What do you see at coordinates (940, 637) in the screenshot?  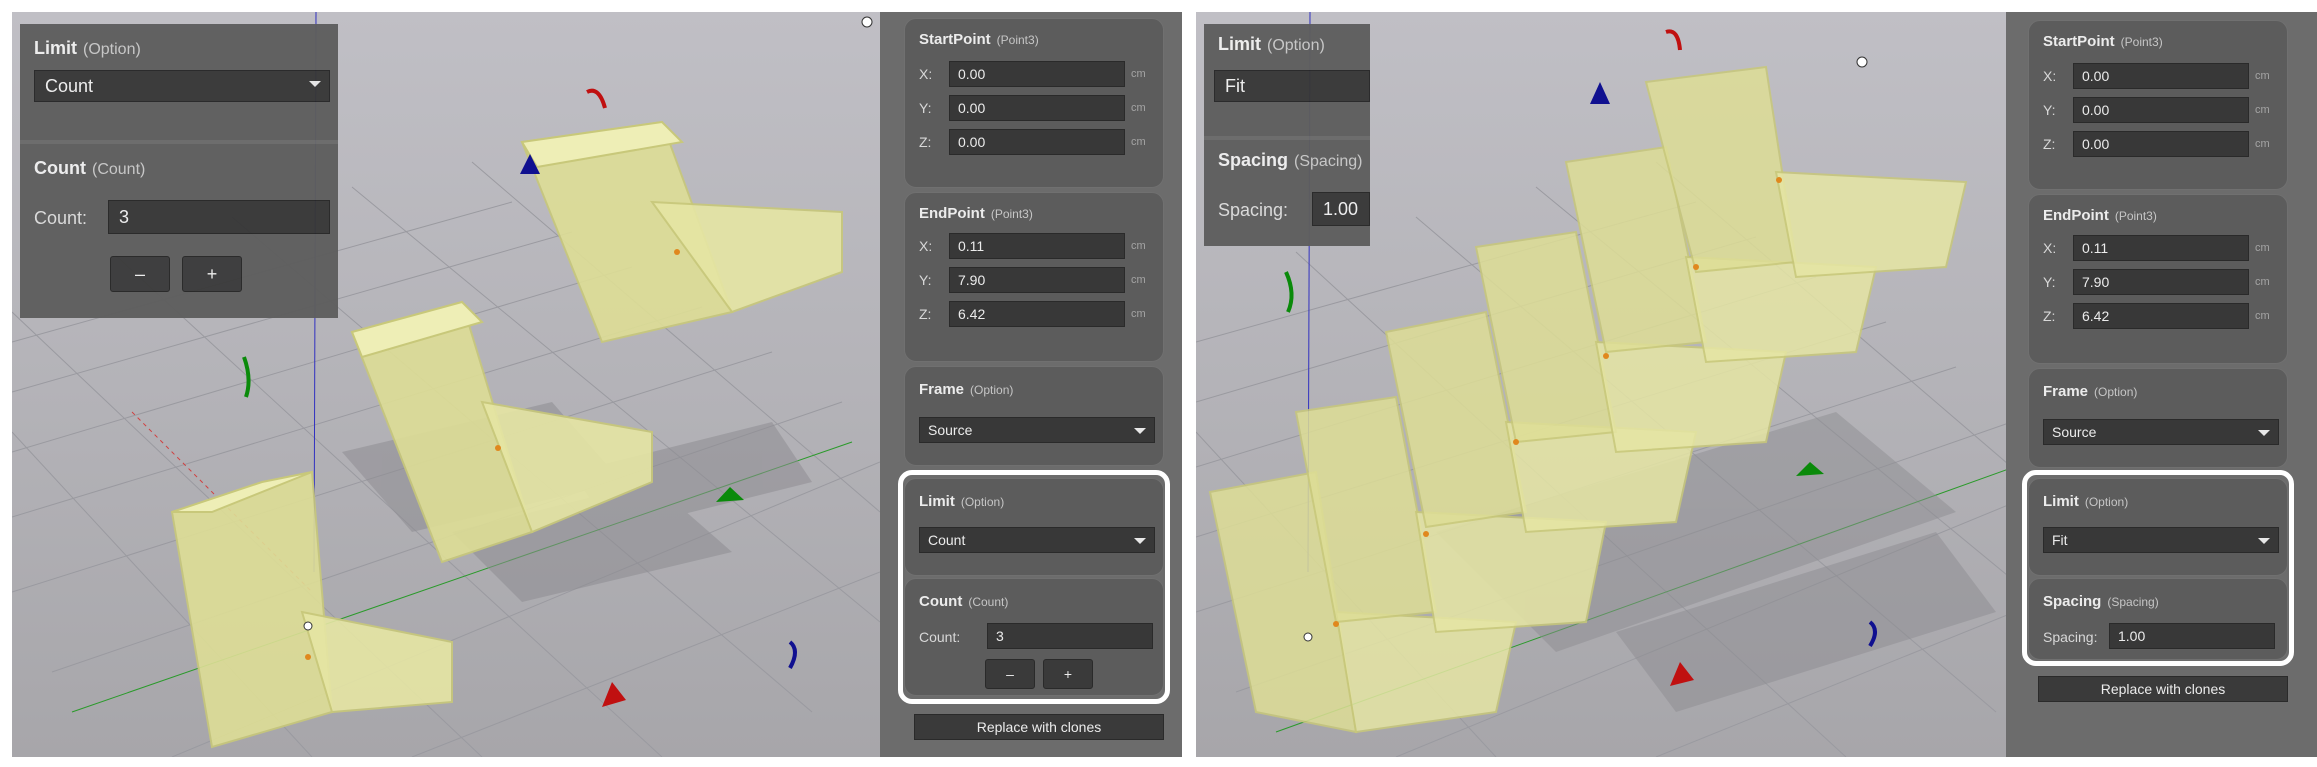 I see `count-label: Count:` at bounding box center [940, 637].